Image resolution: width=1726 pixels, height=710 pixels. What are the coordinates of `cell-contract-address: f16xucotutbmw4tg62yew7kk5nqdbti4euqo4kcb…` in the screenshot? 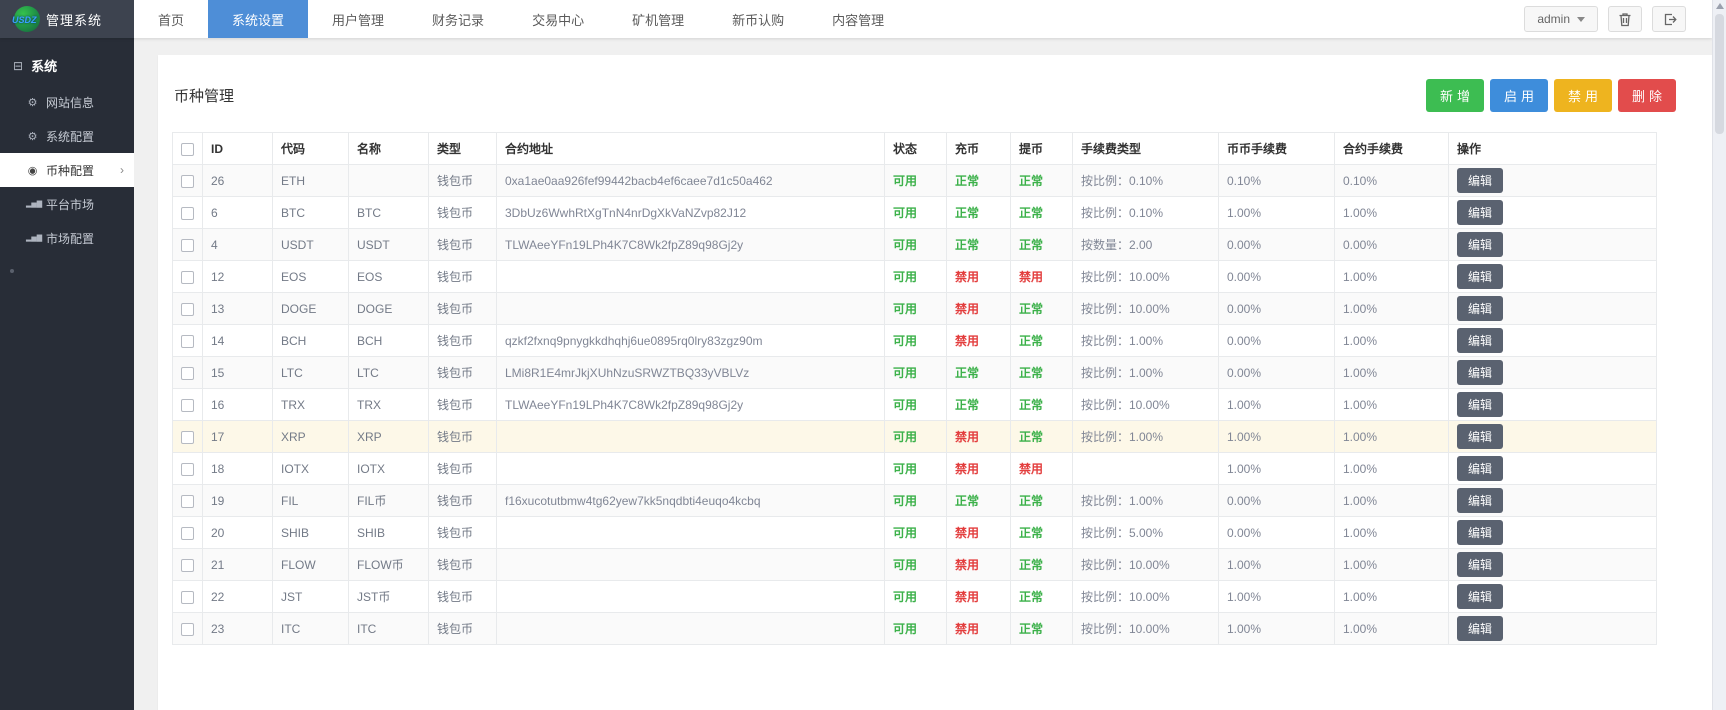 It's located at (690, 500).